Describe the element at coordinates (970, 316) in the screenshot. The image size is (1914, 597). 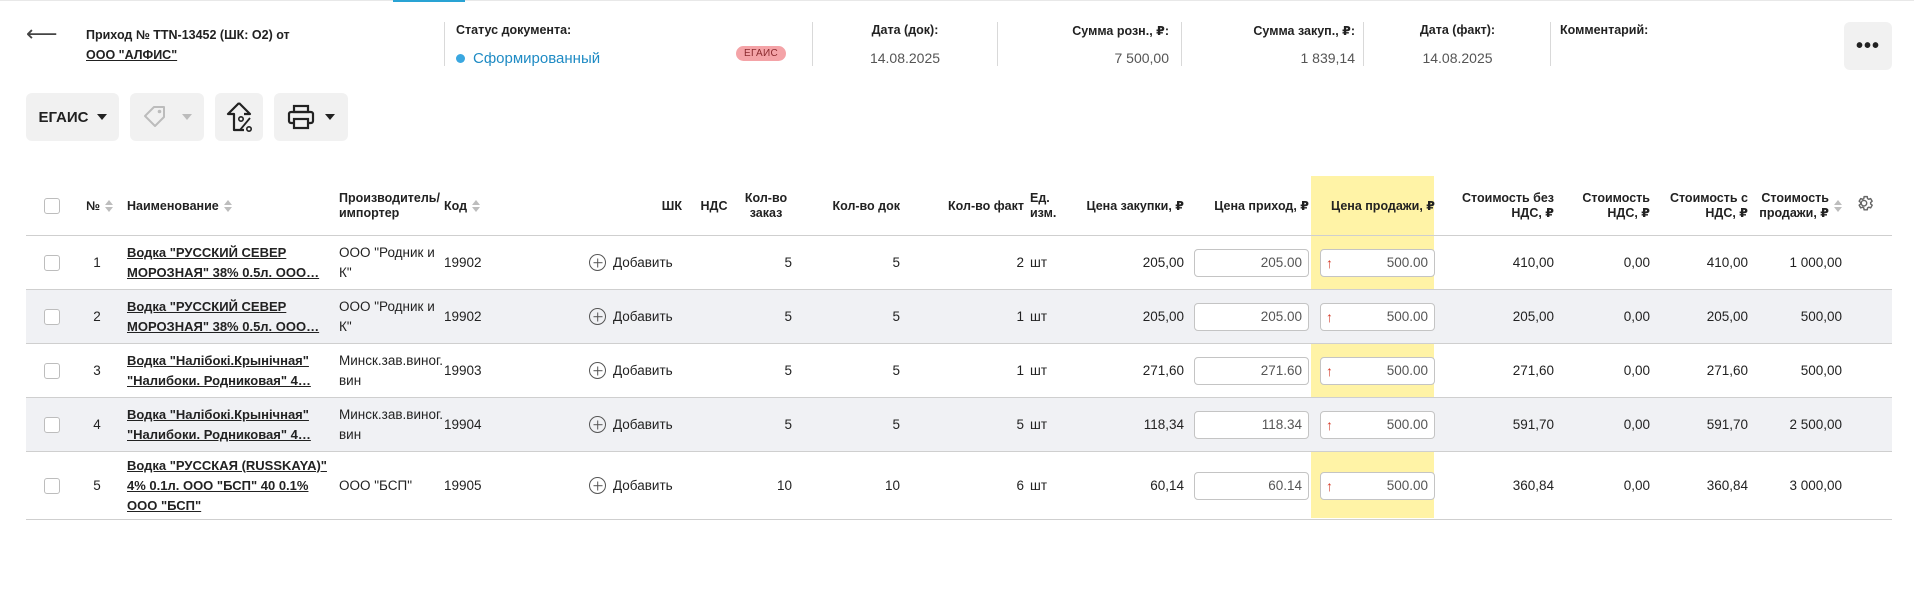
I see `row-qty-fact-cell: 1` at that location.